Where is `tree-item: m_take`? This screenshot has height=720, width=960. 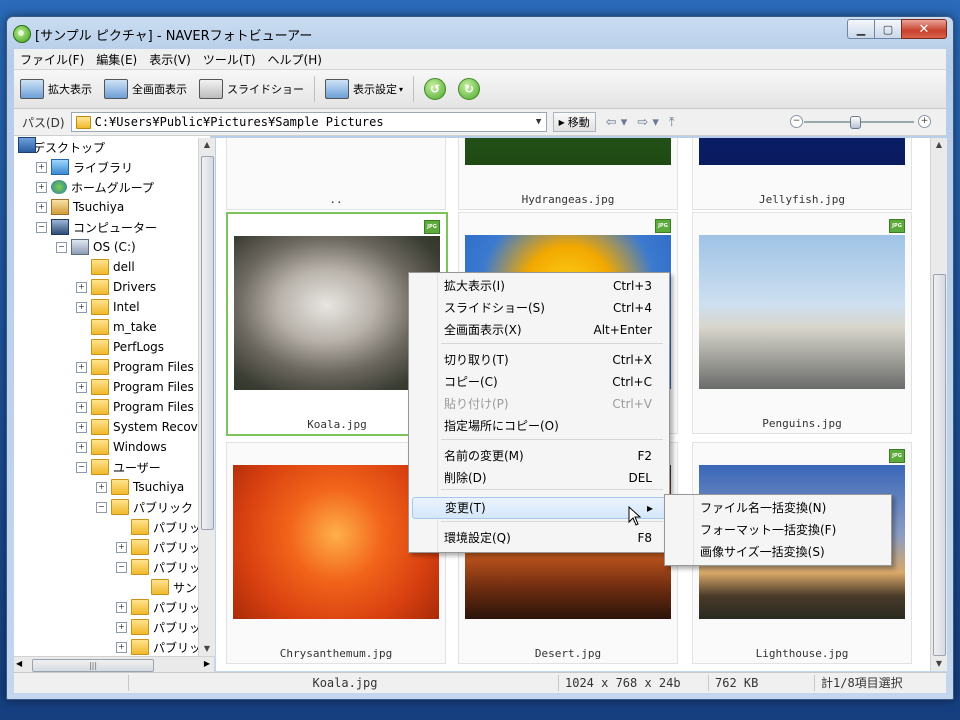
tree-item: m_take is located at coordinates (116, 327).